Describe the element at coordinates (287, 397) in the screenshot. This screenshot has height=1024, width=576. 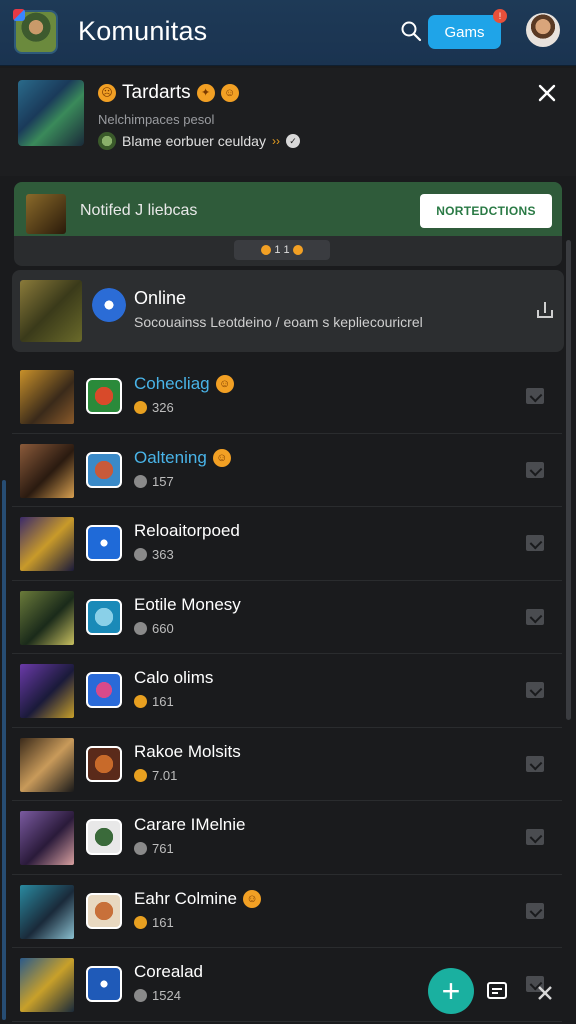
I see `community-row: Cohecliag ☺ 326` at that location.